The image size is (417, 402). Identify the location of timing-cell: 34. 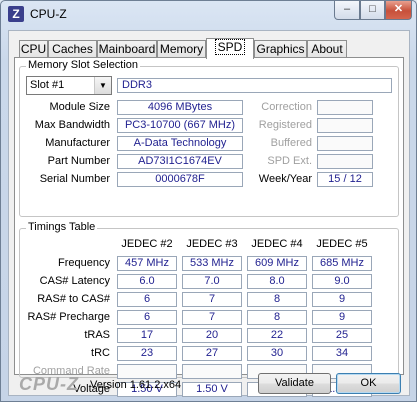
(342, 353).